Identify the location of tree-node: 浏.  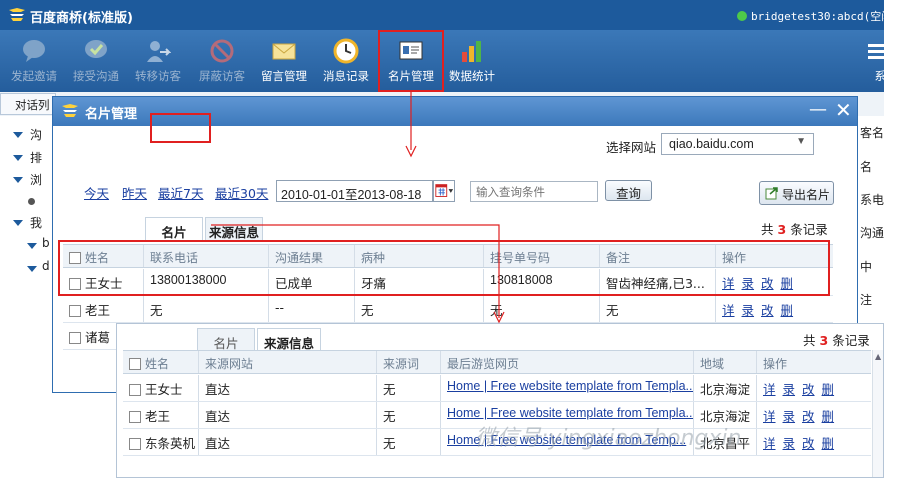
(36, 179).